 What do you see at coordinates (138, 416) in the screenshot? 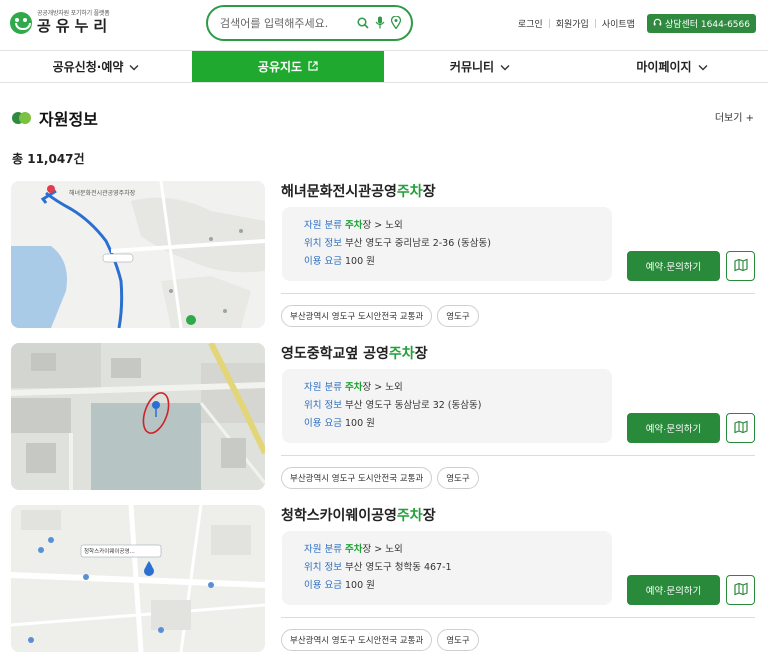
I see `map-thumbnail` at bounding box center [138, 416].